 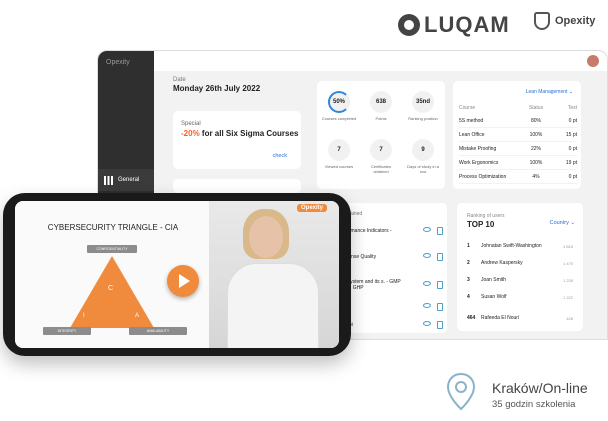 I want to click on slide-title: CYBERSECURITY TRIANGLE - CIA, so click(x=113, y=227).